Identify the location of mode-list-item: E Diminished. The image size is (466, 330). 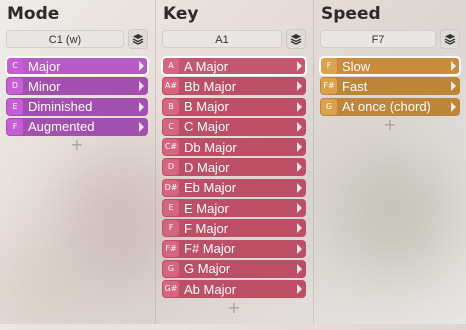
(77, 106).